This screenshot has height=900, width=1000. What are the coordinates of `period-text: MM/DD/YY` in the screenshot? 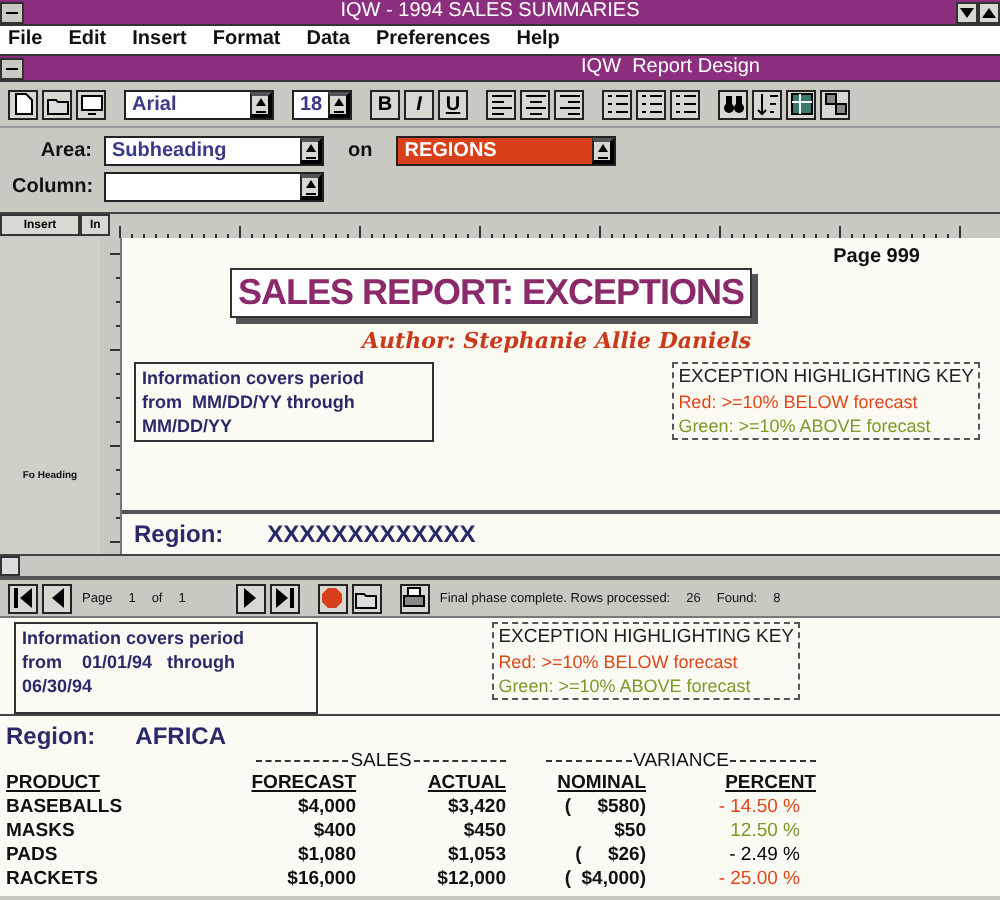 It's located at (188, 426).